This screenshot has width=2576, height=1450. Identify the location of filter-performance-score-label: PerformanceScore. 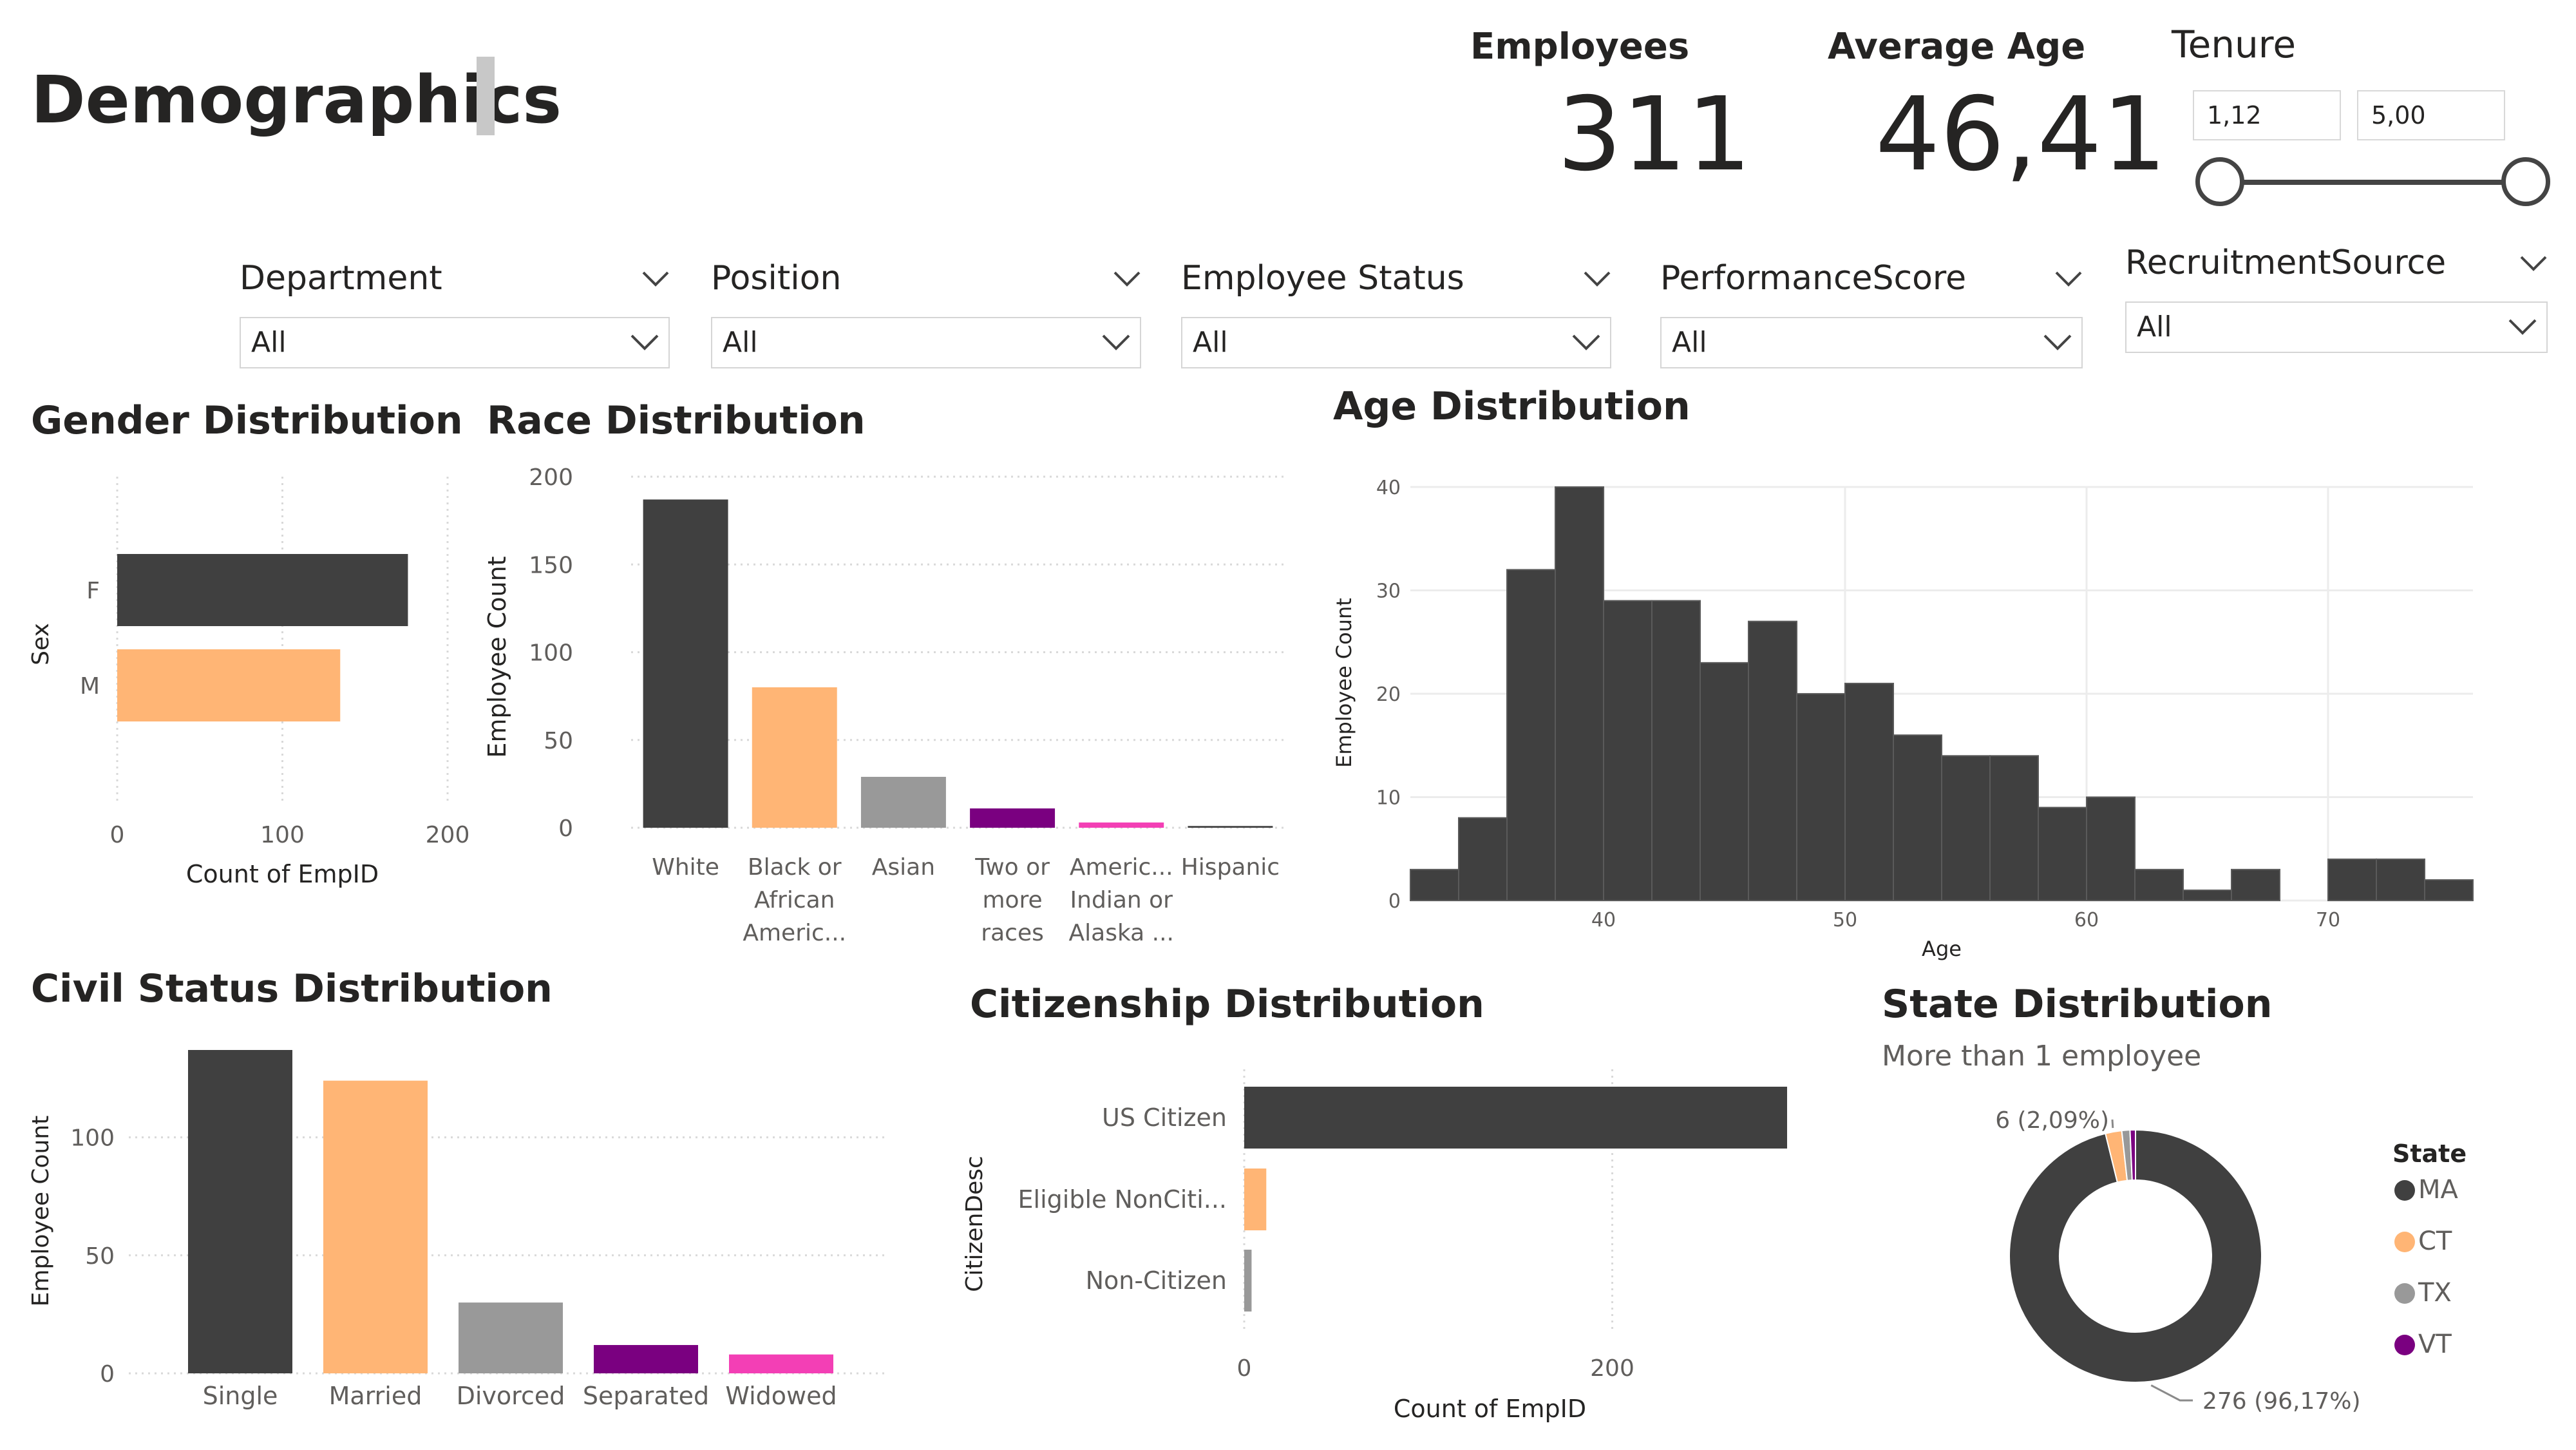
(1814, 278).